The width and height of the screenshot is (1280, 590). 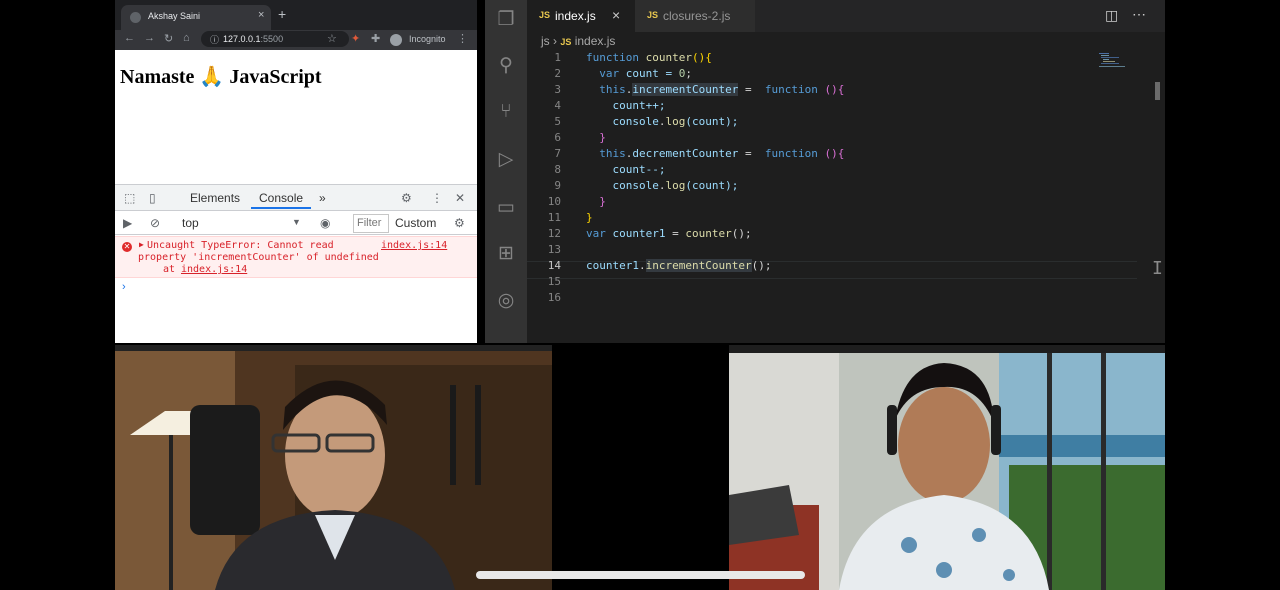 I want to click on extensions-puzzle-icon: ✚, so click(x=375, y=38).